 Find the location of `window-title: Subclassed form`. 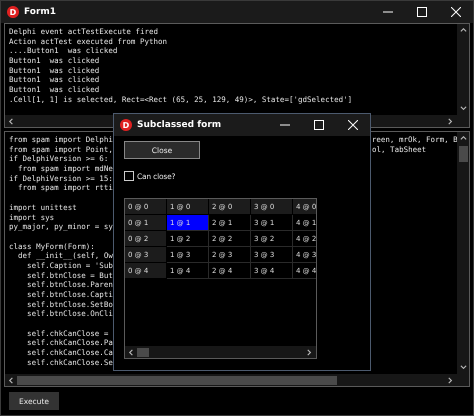

window-title: Subclassed form is located at coordinates (179, 125).